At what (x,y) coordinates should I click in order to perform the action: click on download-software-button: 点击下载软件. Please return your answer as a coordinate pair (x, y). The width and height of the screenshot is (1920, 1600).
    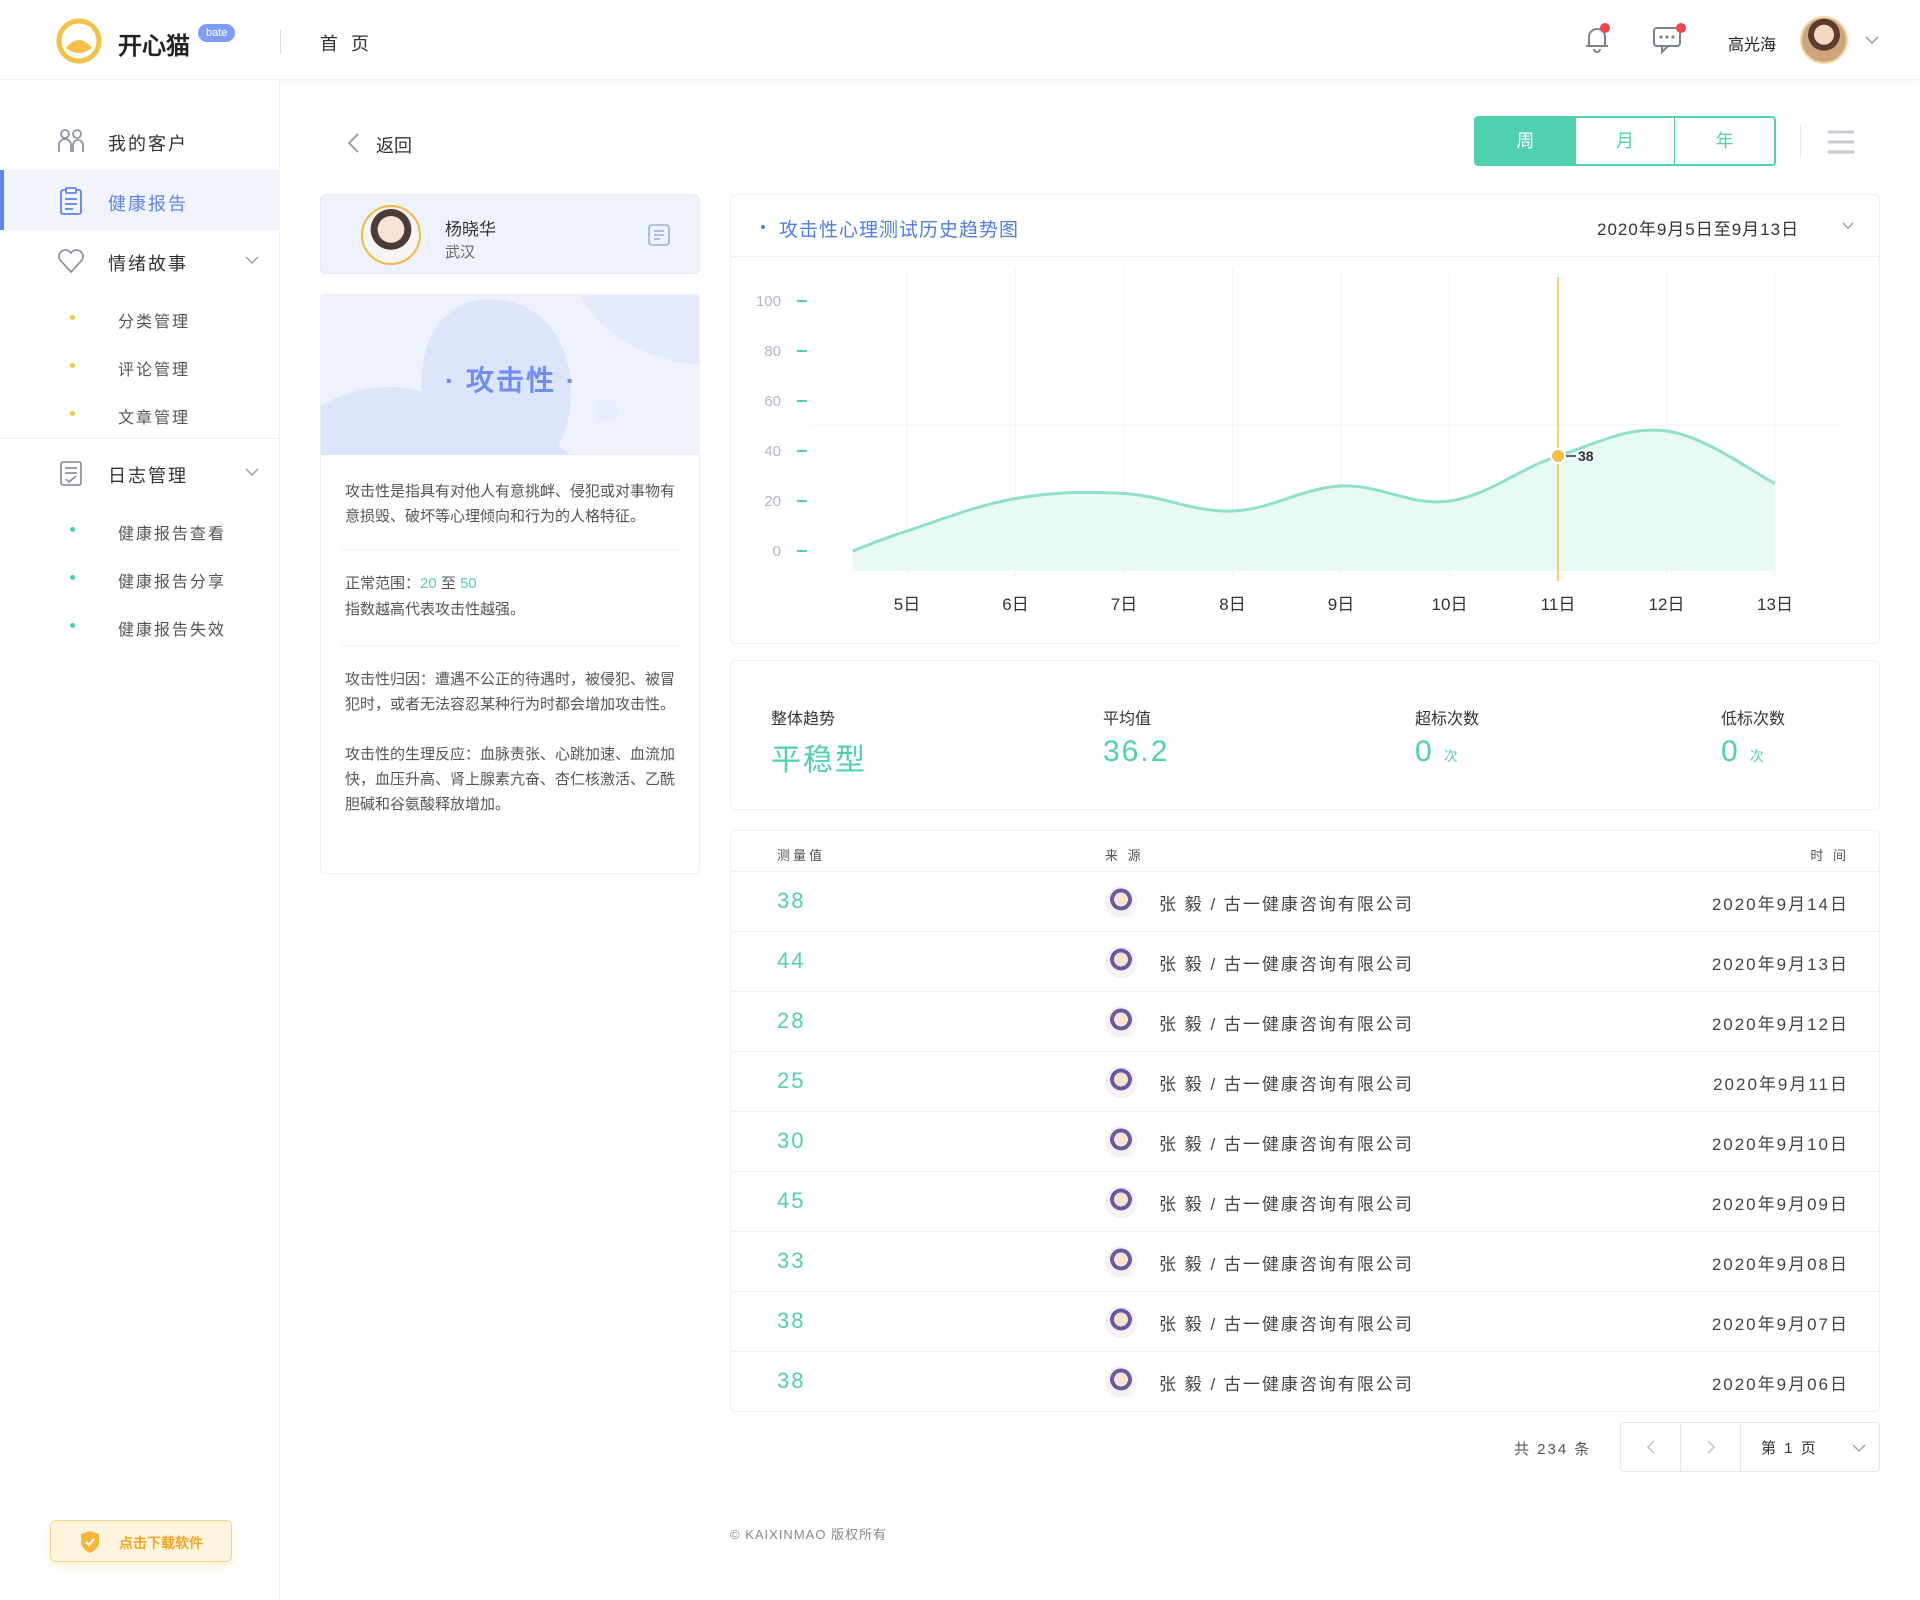
    Looking at the image, I should click on (141, 1541).